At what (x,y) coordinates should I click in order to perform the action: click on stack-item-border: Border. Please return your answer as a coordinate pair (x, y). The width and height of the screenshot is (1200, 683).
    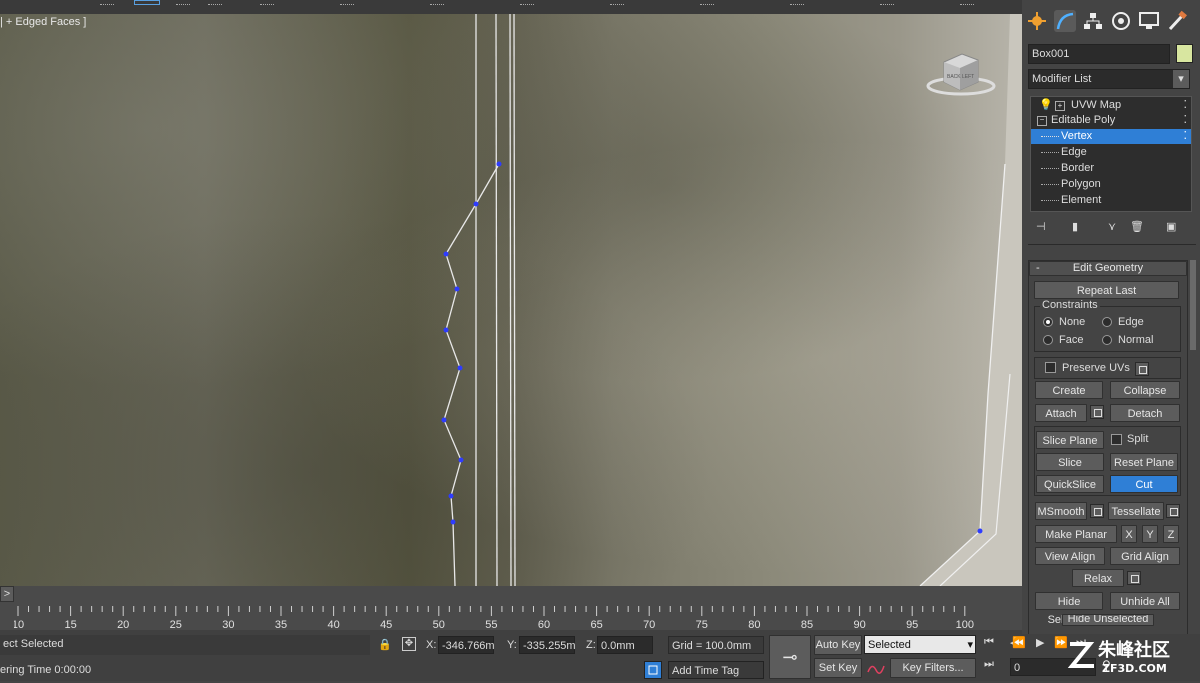
    Looking at the image, I should click on (1111, 168).